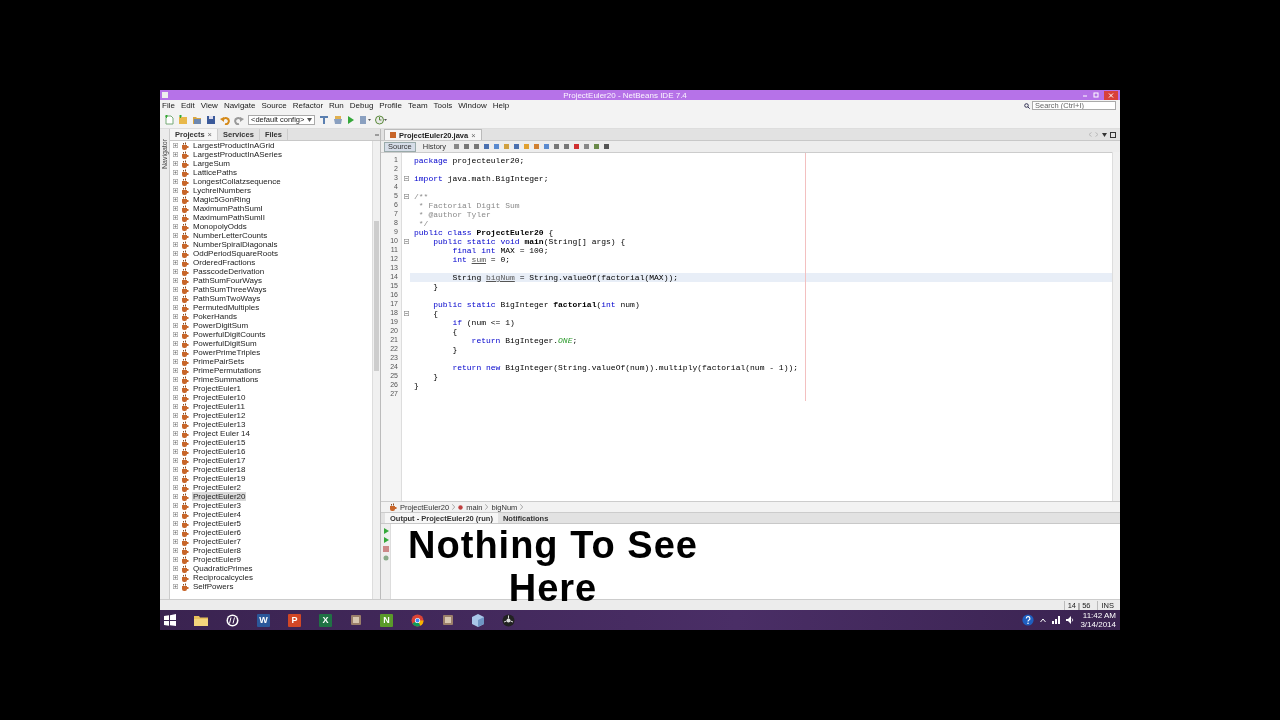 The width and height of the screenshot is (1280, 720). I want to click on menu-item: View, so click(209, 105).